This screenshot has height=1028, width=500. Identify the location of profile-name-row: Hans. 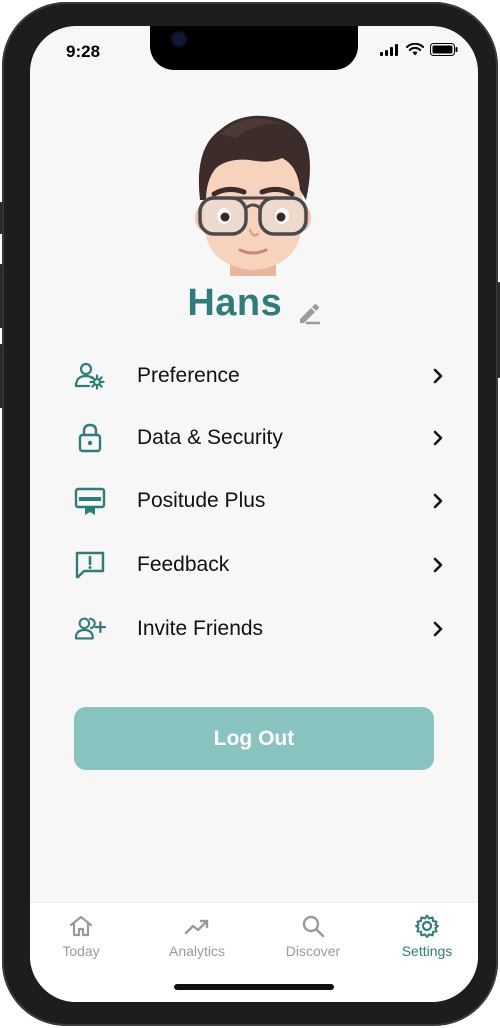
(254, 304).